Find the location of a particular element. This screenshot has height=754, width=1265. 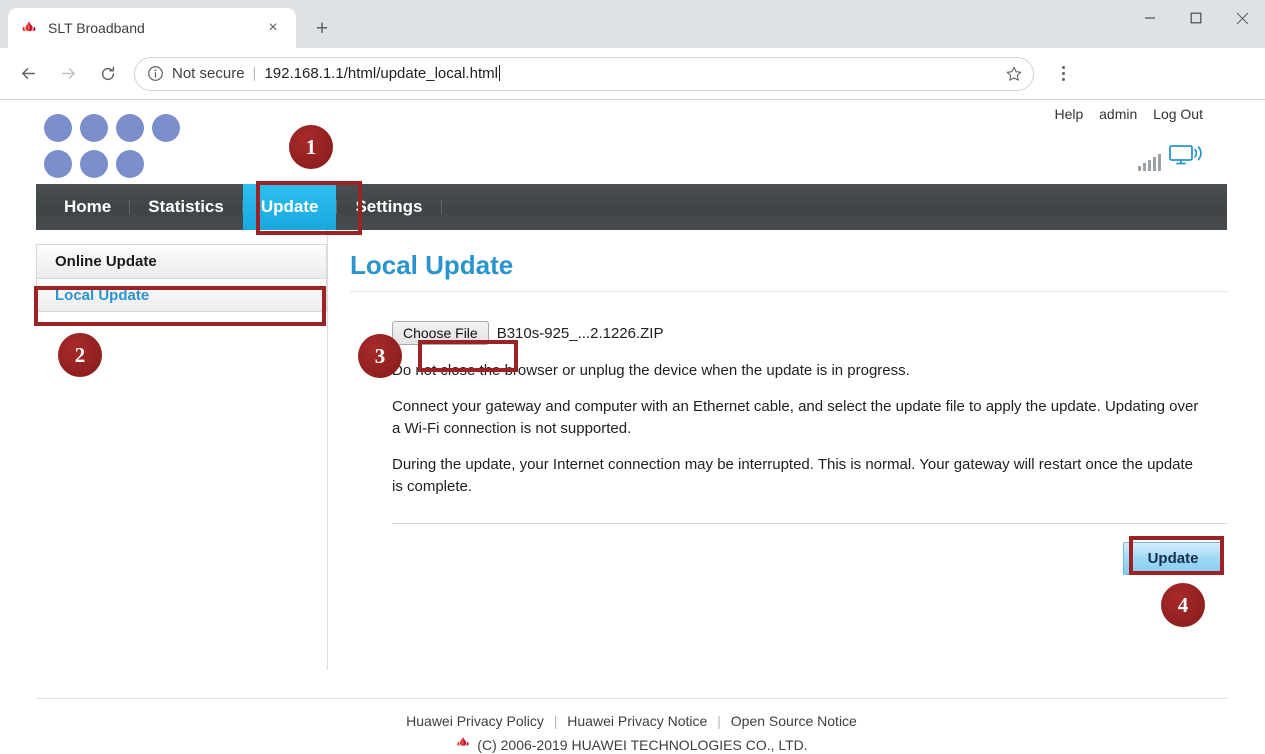

seven-dot-logo is located at coordinates (112, 150).